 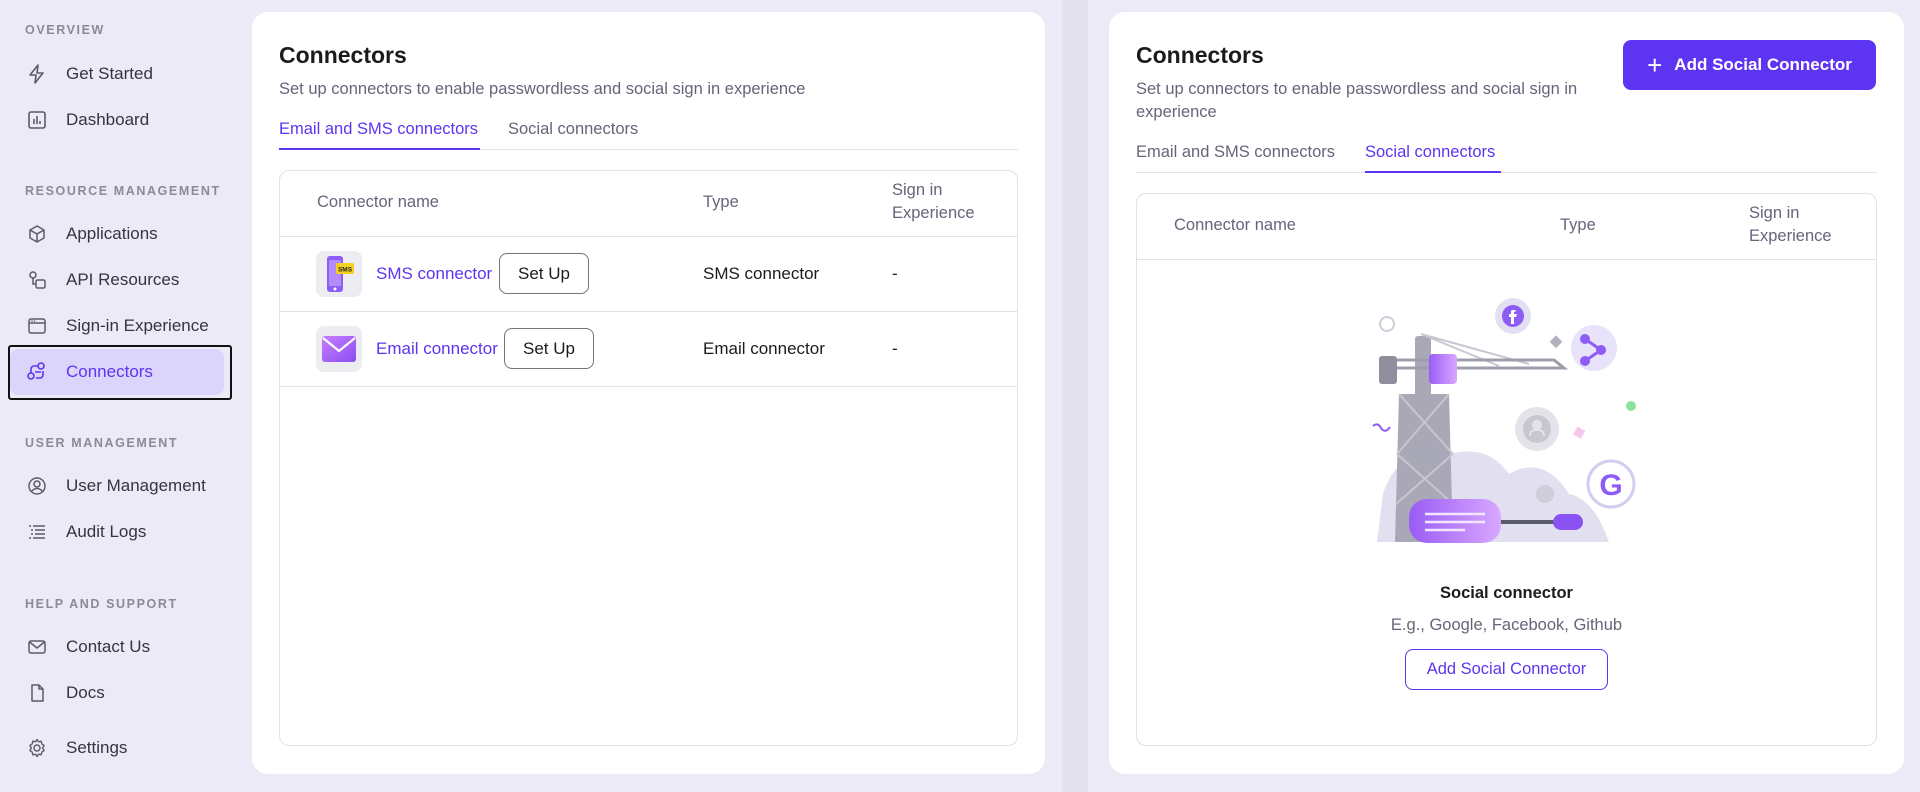 What do you see at coordinates (37, 647) in the screenshot?
I see `mail-icon` at bounding box center [37, 647].